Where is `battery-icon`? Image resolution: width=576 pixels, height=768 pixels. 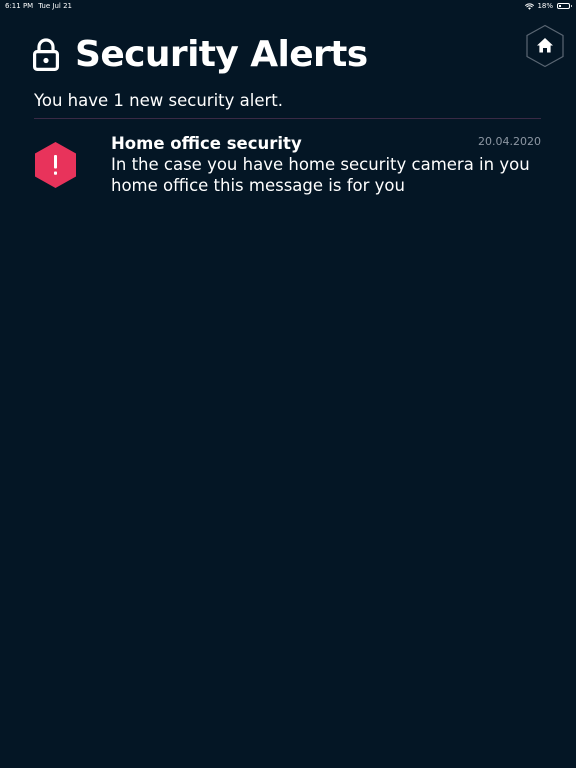
battery-icon is located at coordinates (564, 6).